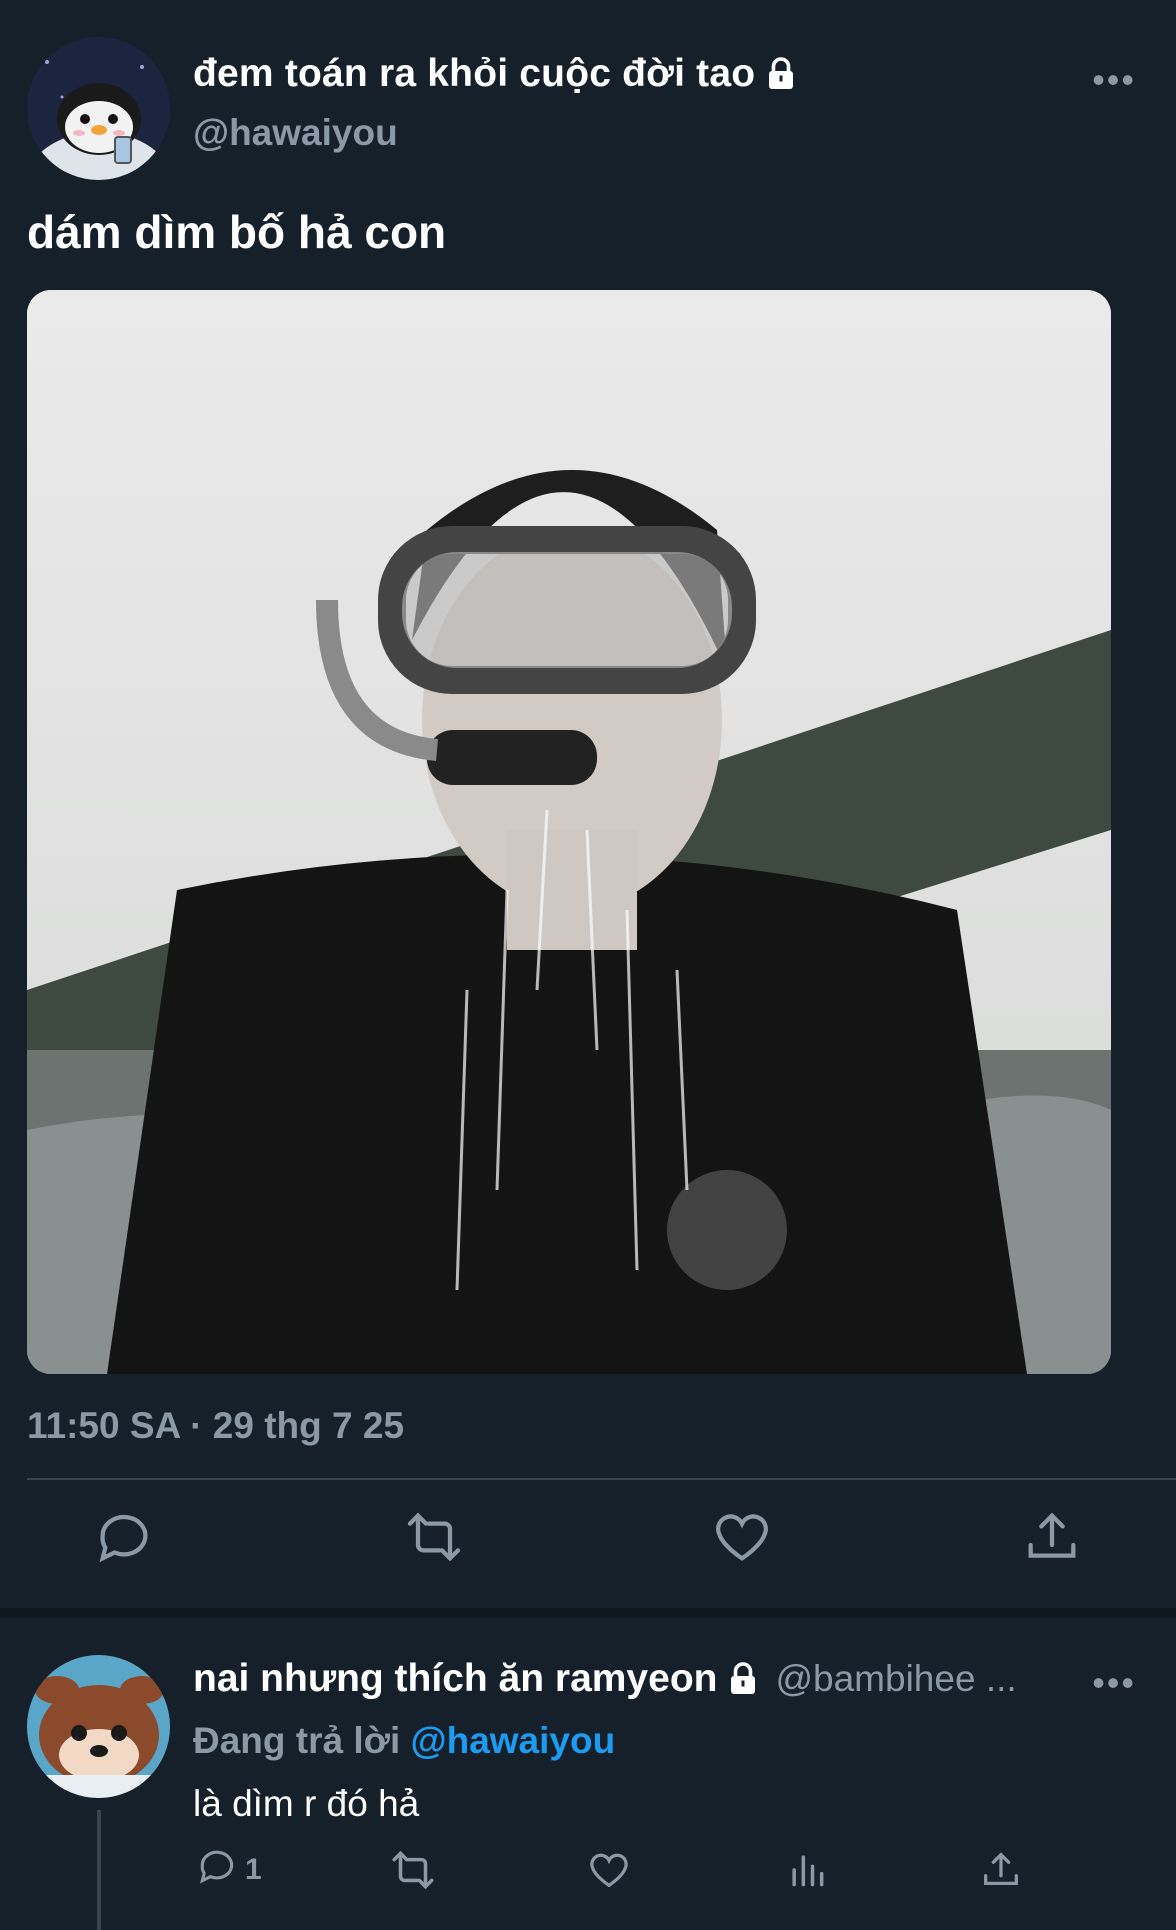  Describe the element at coordinates (588, 1613) in the screenshot. I see `section-separator` at that location.